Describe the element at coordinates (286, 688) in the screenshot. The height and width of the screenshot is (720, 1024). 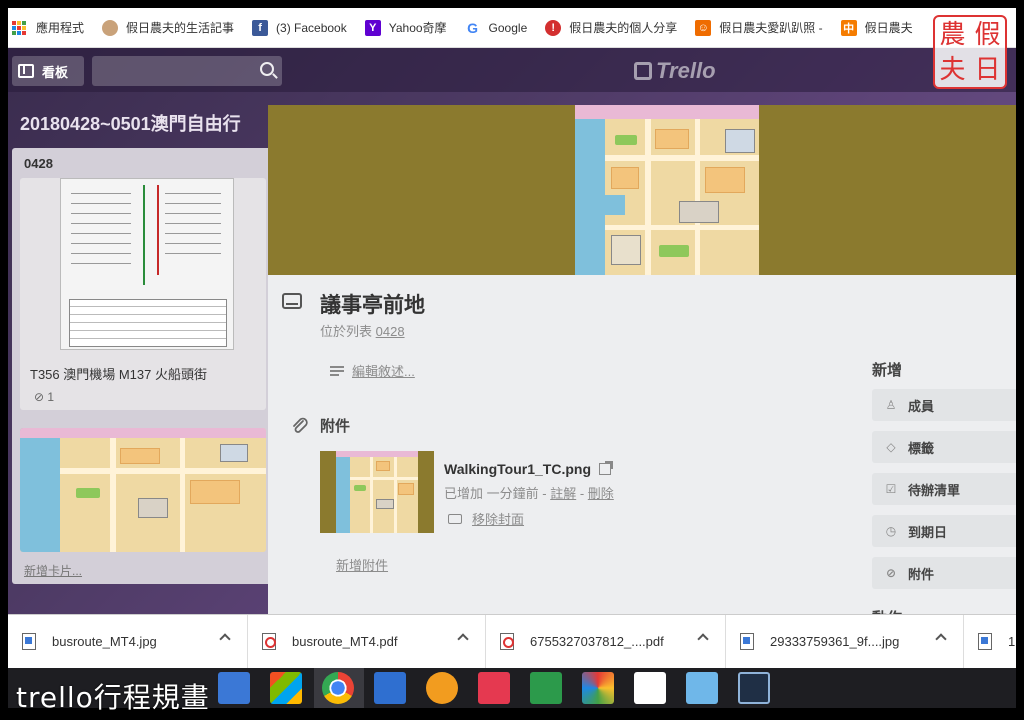
I see `store-icon` at that location.